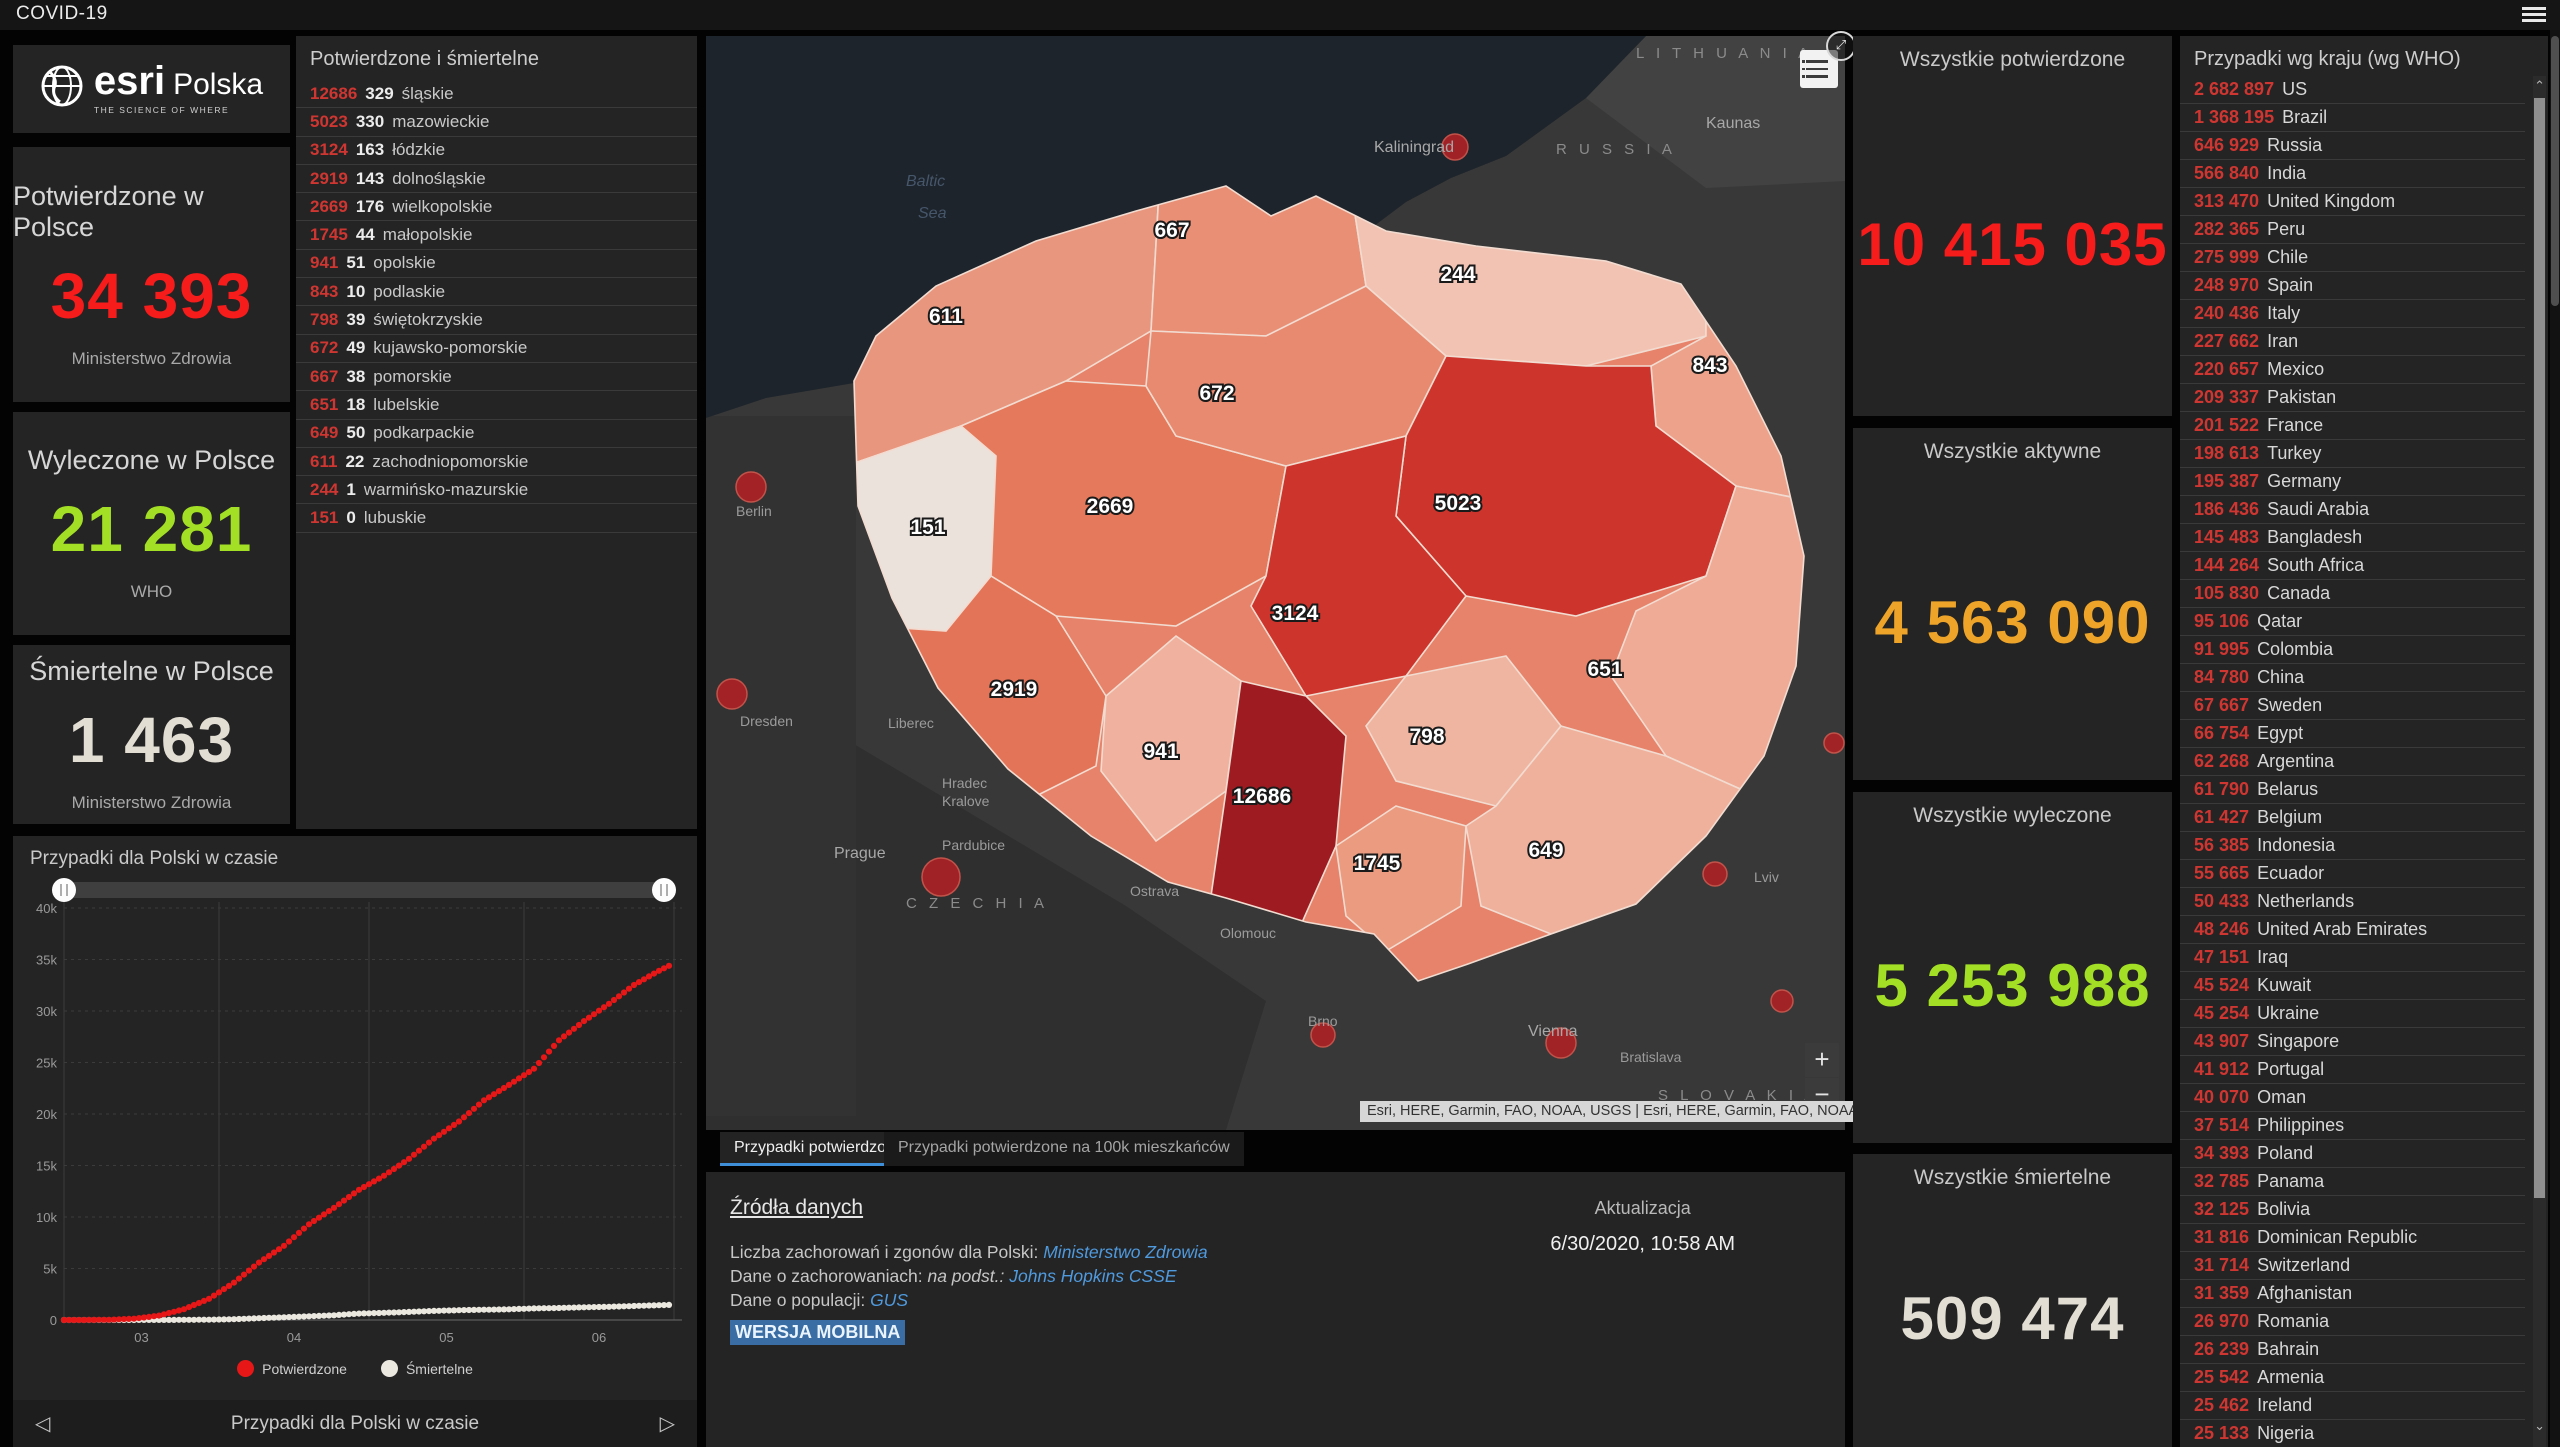  I want to click on table-row: 220 657 Mexico, so click(2352, 370).